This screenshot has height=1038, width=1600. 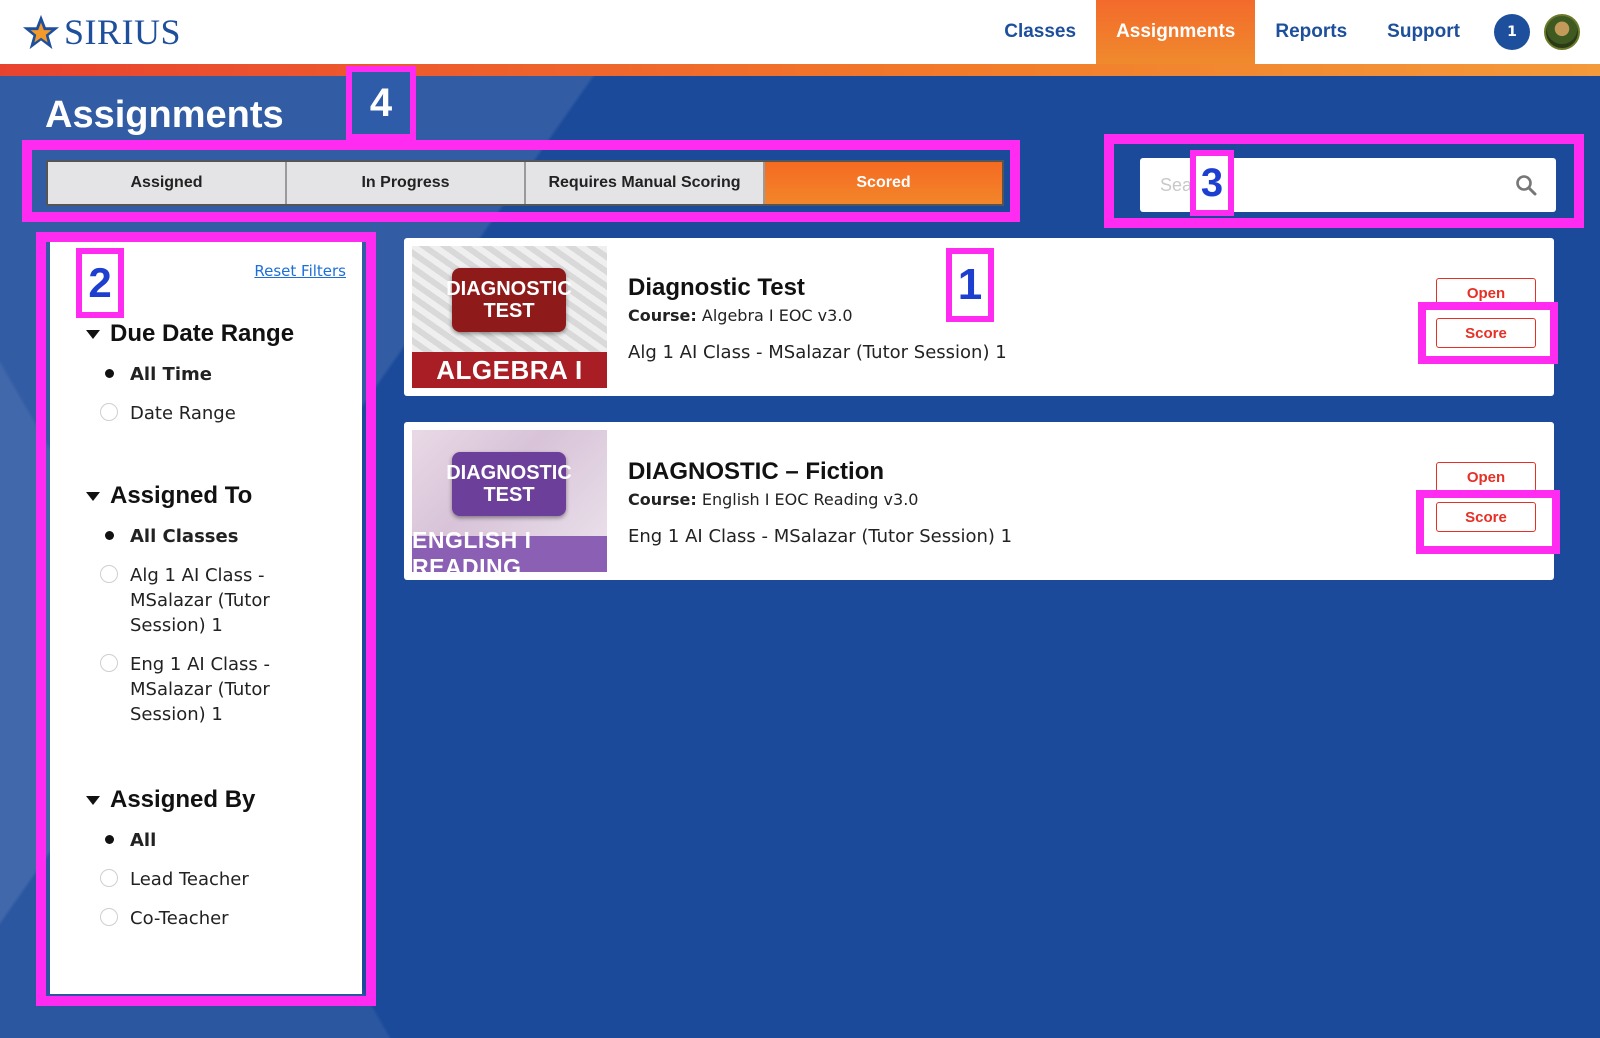 I want to click on filter-due-date-title: Due Date Range, so click(x=202, y=333).